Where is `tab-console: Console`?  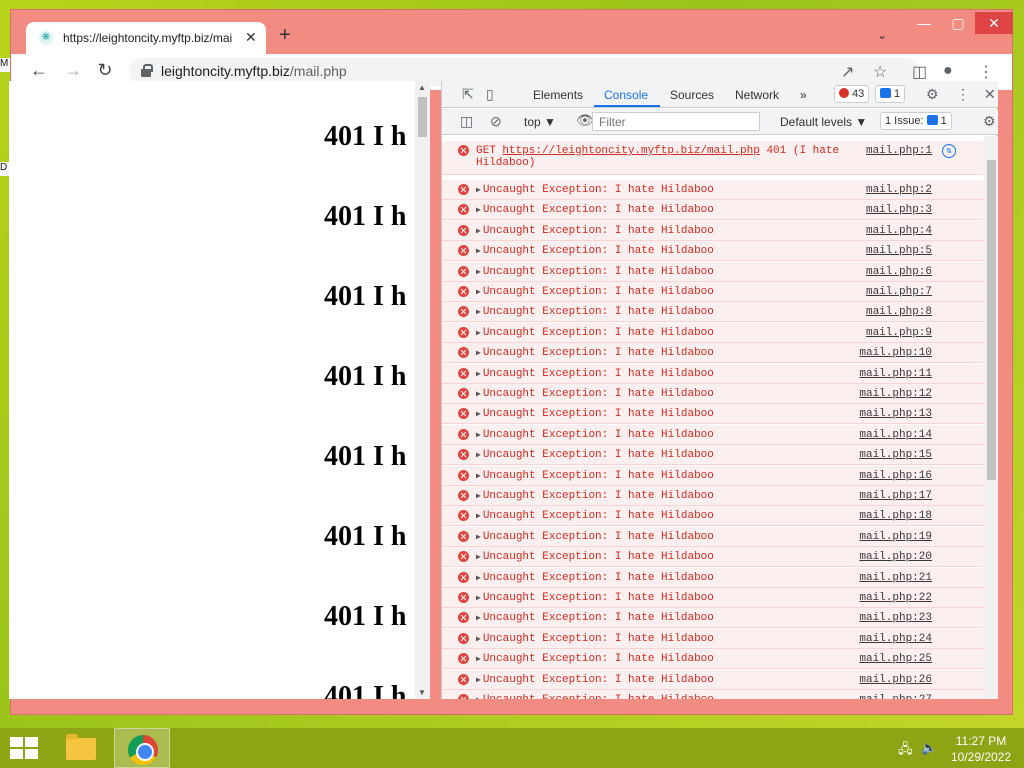
tab-console: Console is located at coordinates (626, 95).